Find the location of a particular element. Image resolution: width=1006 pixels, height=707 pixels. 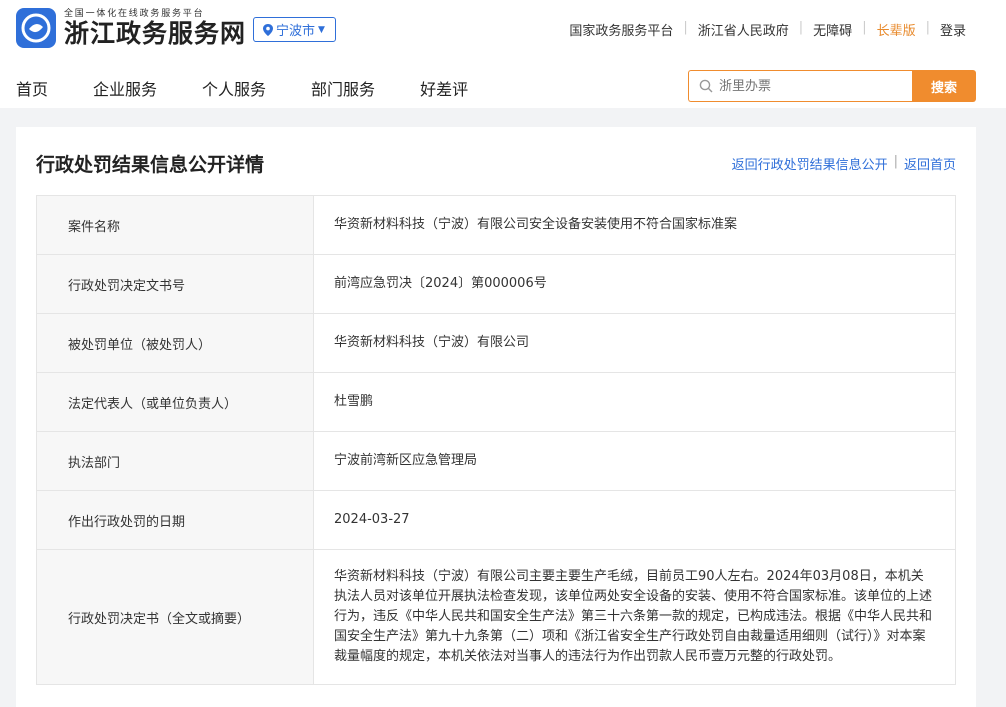

table-row: 被处罚单位（被处罚人） 华资新材料科技（宁波）有限公司 is located at coordinates (496, 343).